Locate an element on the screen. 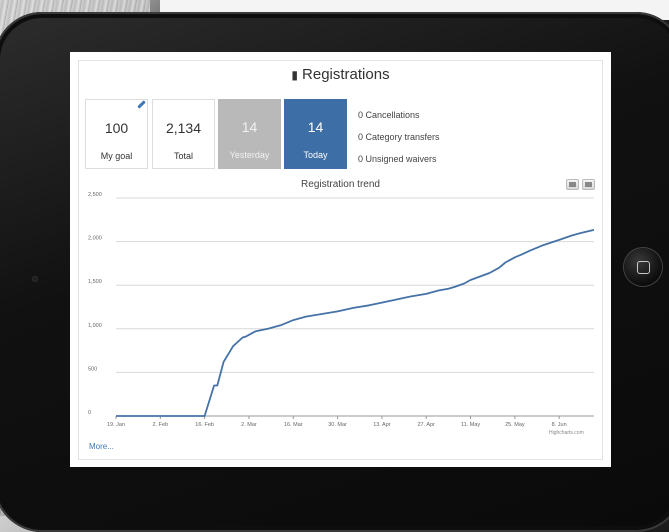 Image resolution: width=669 pixels, height=532 pixels. x-tick-label: 16. Mar is located at coordinates (293, 425).